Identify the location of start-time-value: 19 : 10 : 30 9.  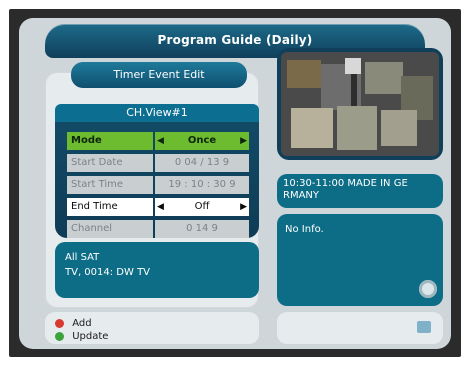
(202, 185).